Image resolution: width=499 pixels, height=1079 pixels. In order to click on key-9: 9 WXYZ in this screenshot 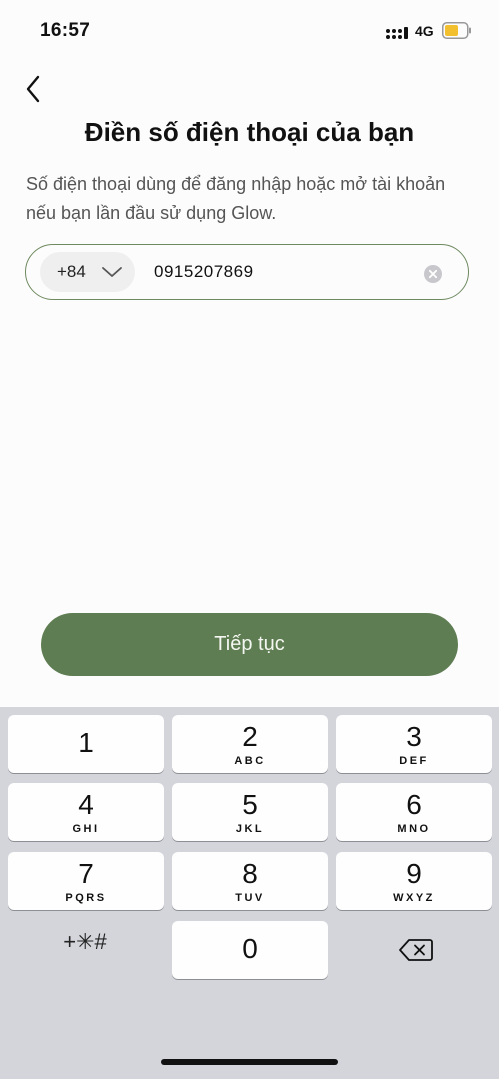, I will do `click(414, 881)`.